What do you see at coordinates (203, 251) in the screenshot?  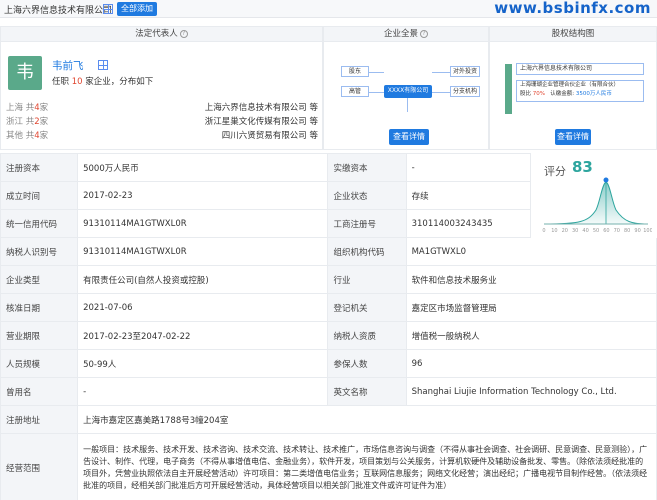 I see `taxpayer-id-value: 91310114MA1GTWXL0R` at bounding box center [203, 251].